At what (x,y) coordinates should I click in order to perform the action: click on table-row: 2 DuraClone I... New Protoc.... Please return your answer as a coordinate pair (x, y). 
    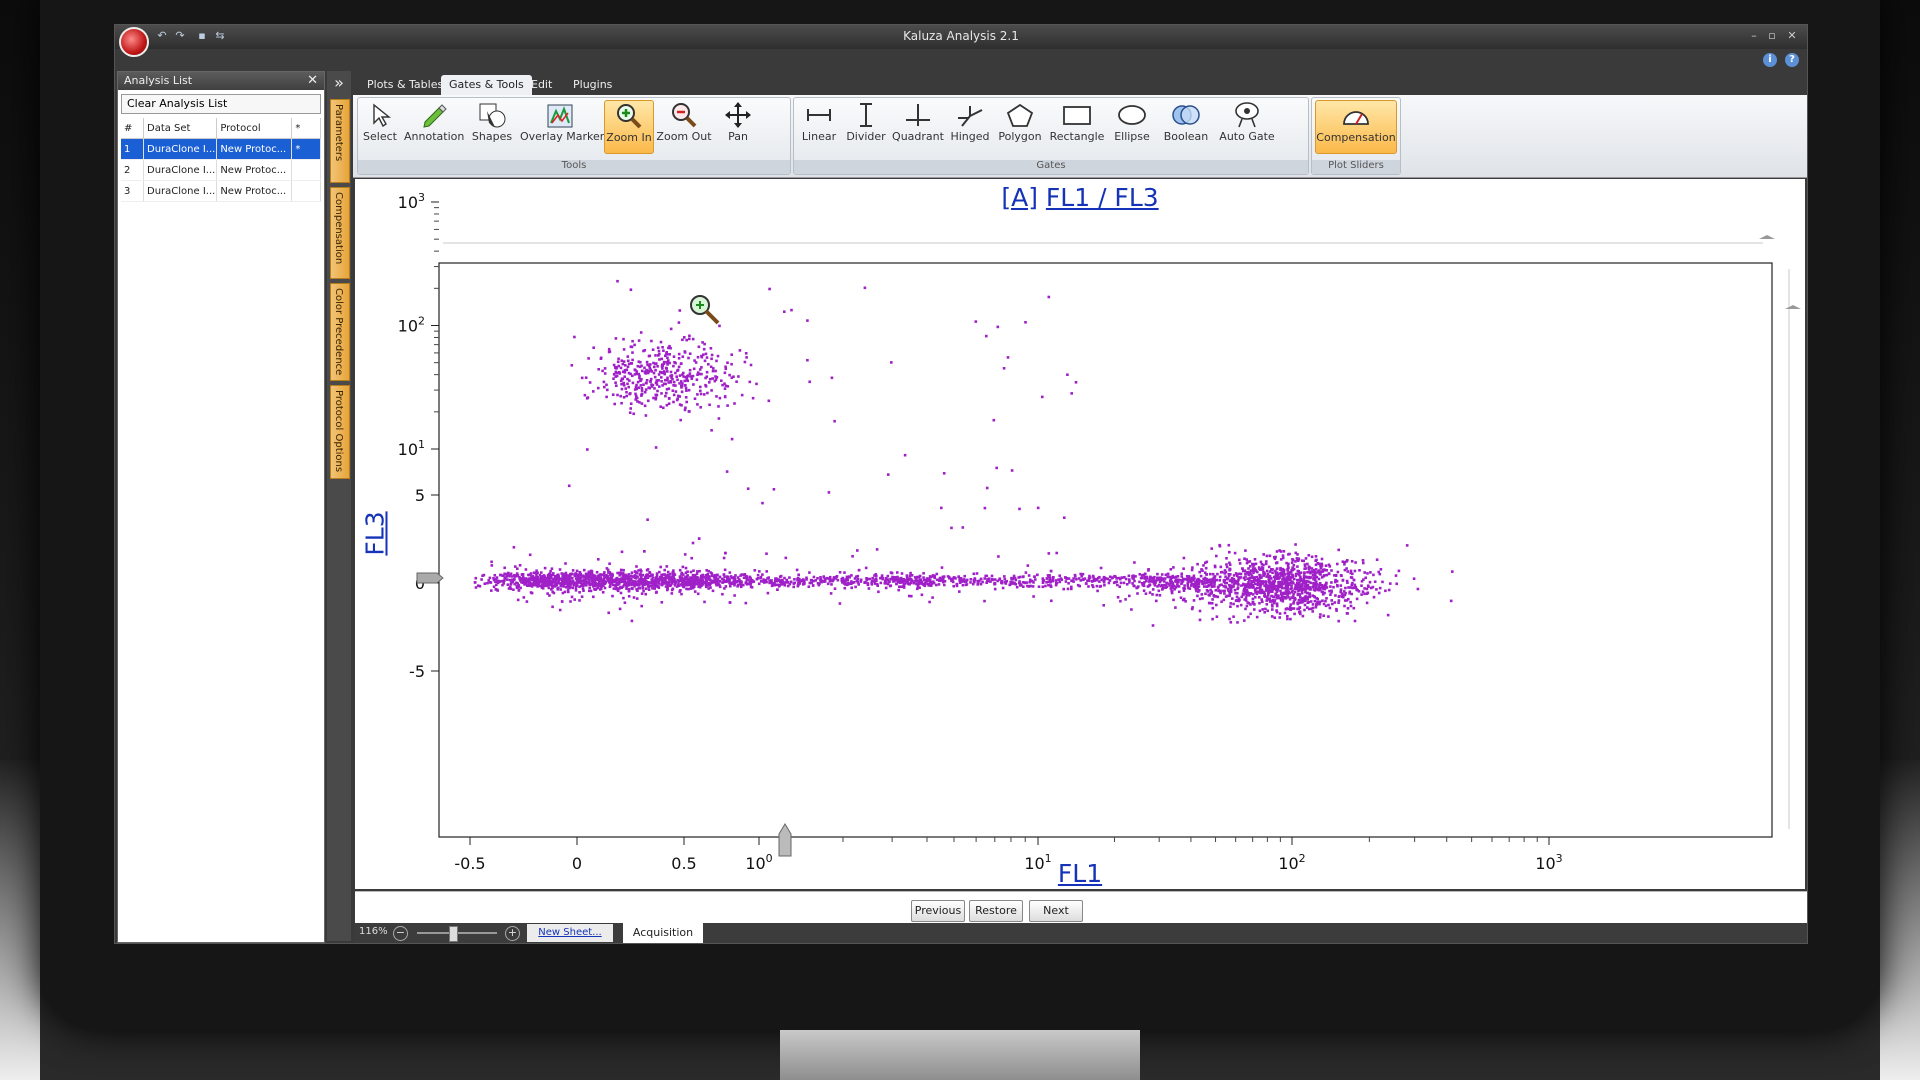
    Looking at the image, I should click on (221, 170).